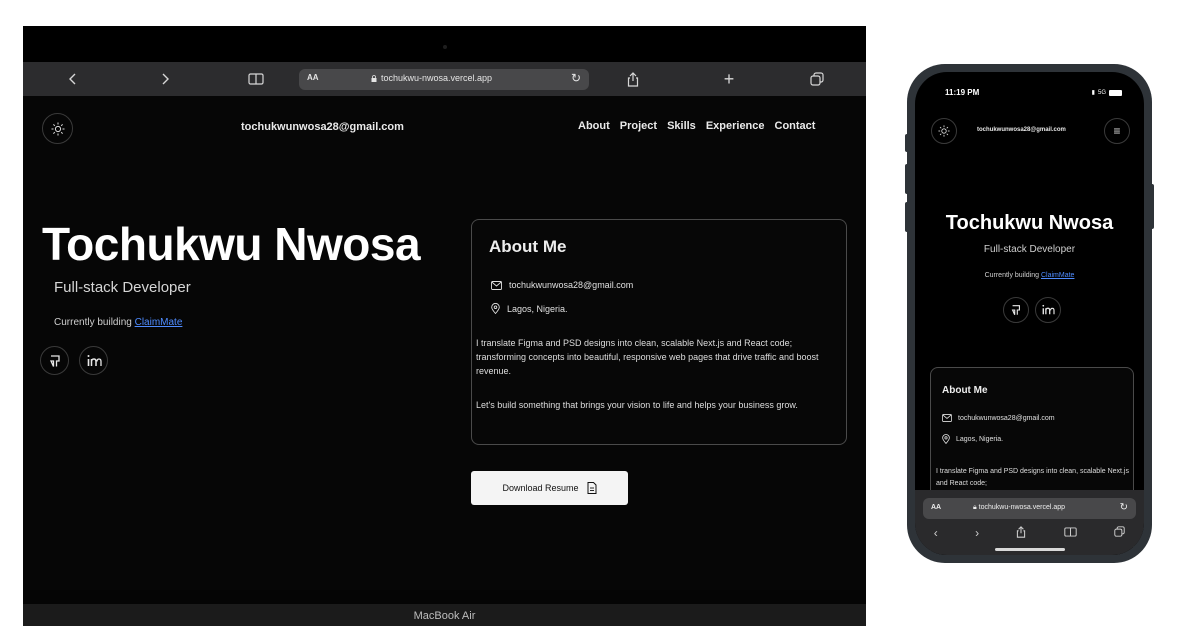 The image size is (1200, 627). What do you see at coordinates (594, 126) in the screenshot?
I see `nav-about: About` at bounding box center [594, 126].